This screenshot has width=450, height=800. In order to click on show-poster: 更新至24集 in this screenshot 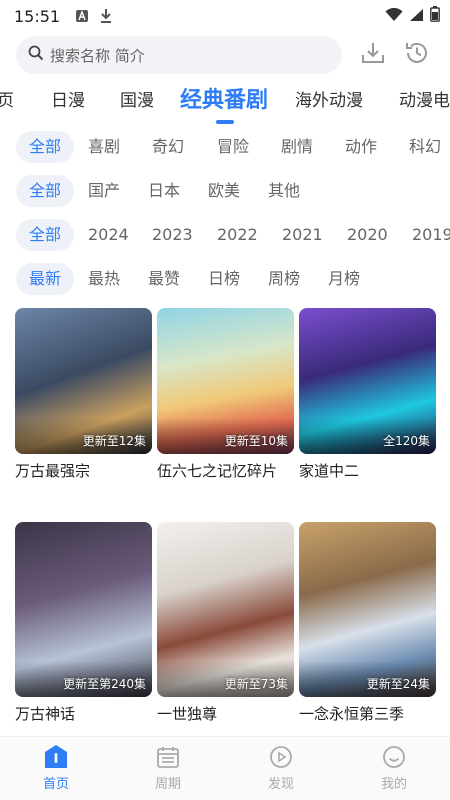, I will do `click(367, 609)`.